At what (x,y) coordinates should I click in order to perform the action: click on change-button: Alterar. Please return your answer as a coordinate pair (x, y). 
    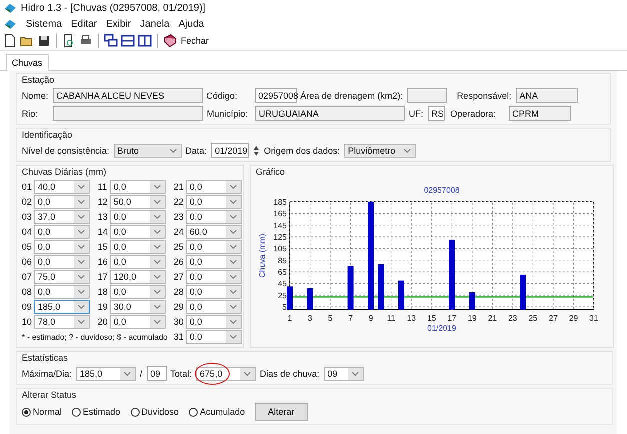
    Looking at the image, I should click on (281, 412).